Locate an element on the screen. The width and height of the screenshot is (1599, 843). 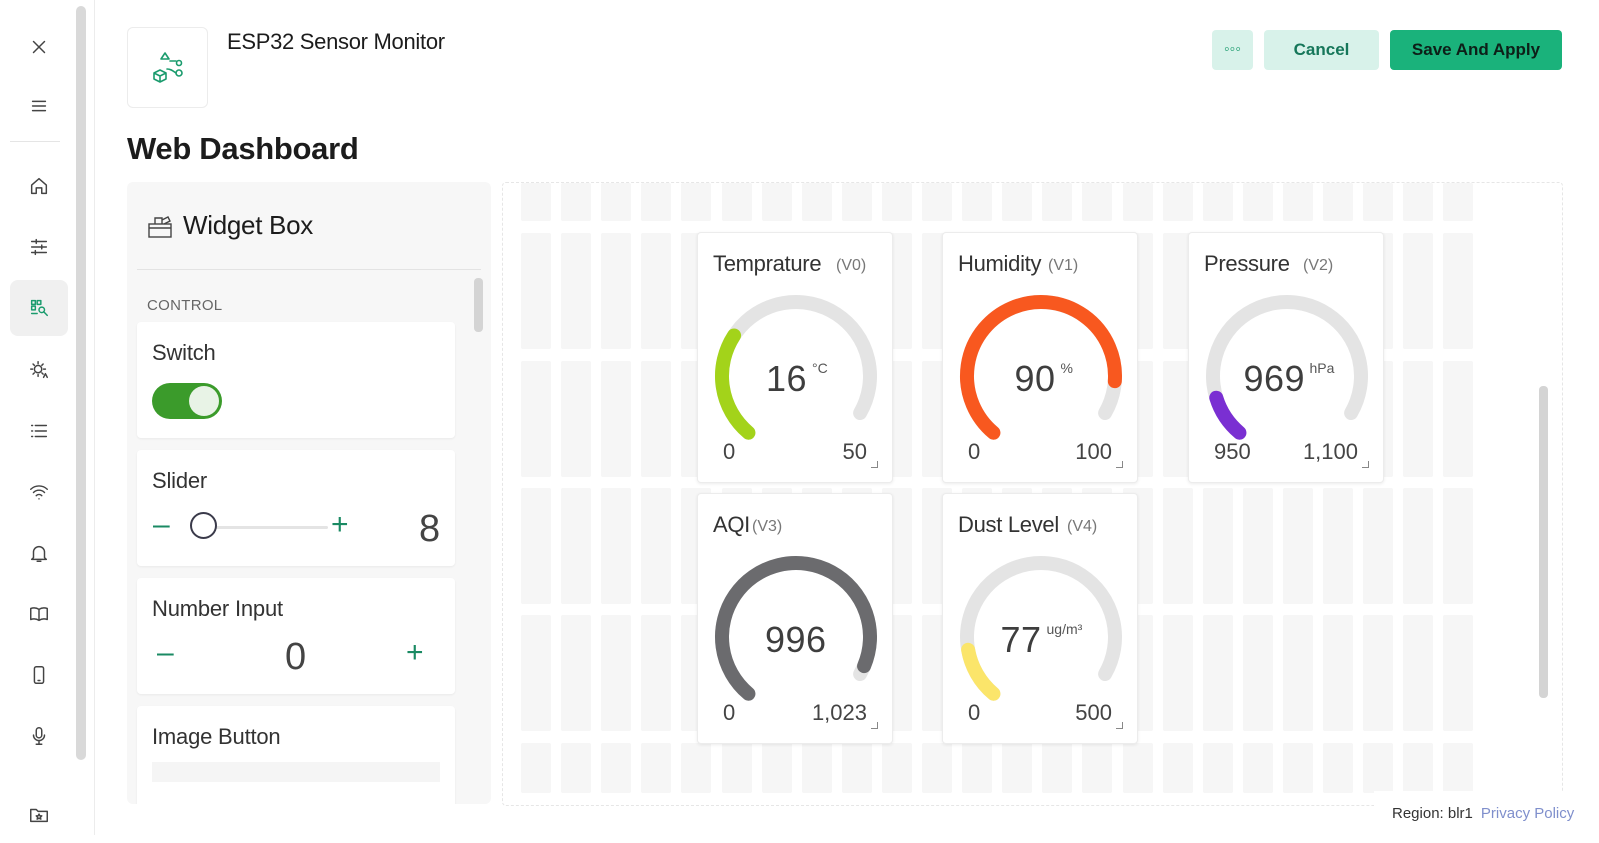
book-icon is located at coordinates (39, 614).